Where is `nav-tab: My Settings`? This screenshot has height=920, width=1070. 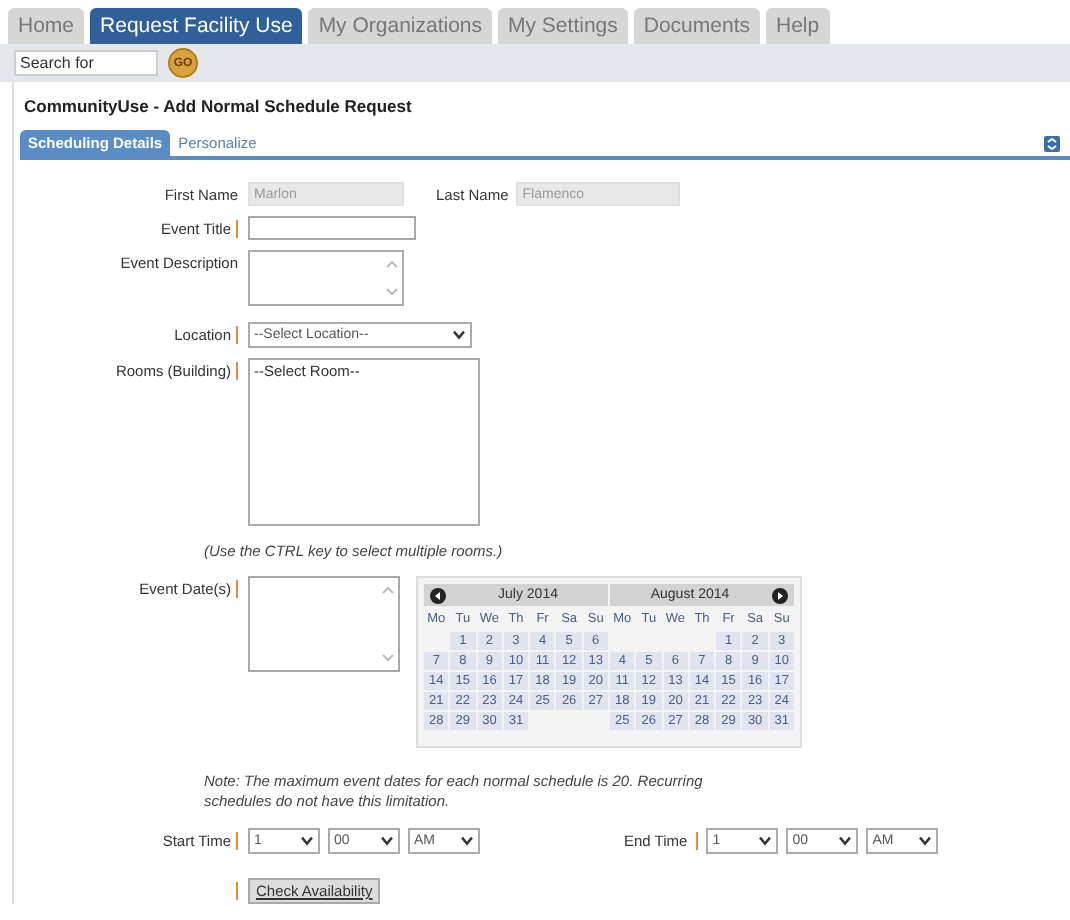
nav-tab: My Settings is located at coordinates (563, 26).